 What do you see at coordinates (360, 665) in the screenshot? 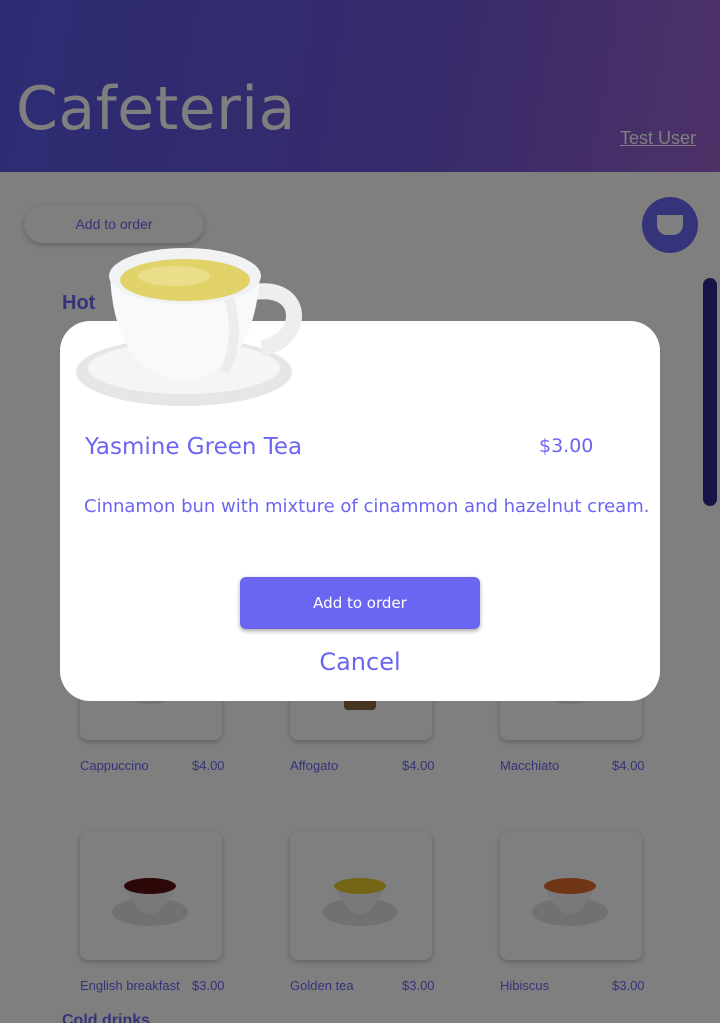
I see `cancel-button: Cancel` at bounding box center [360, 665].